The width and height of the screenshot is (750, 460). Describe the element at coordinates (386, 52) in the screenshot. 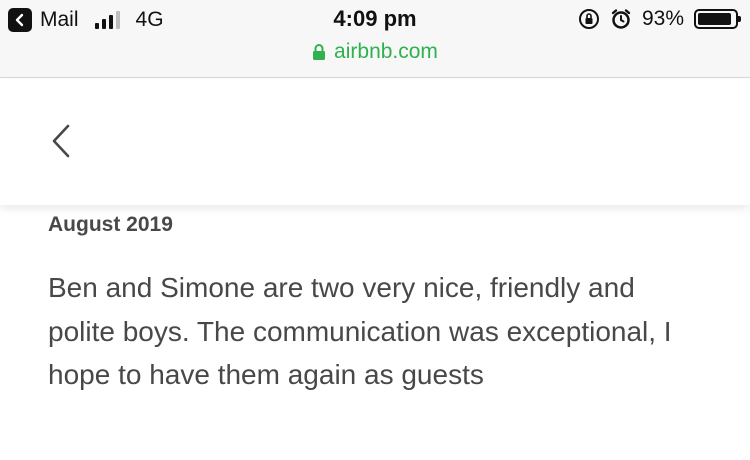

I see `url-text: airbnb.com` at that location.